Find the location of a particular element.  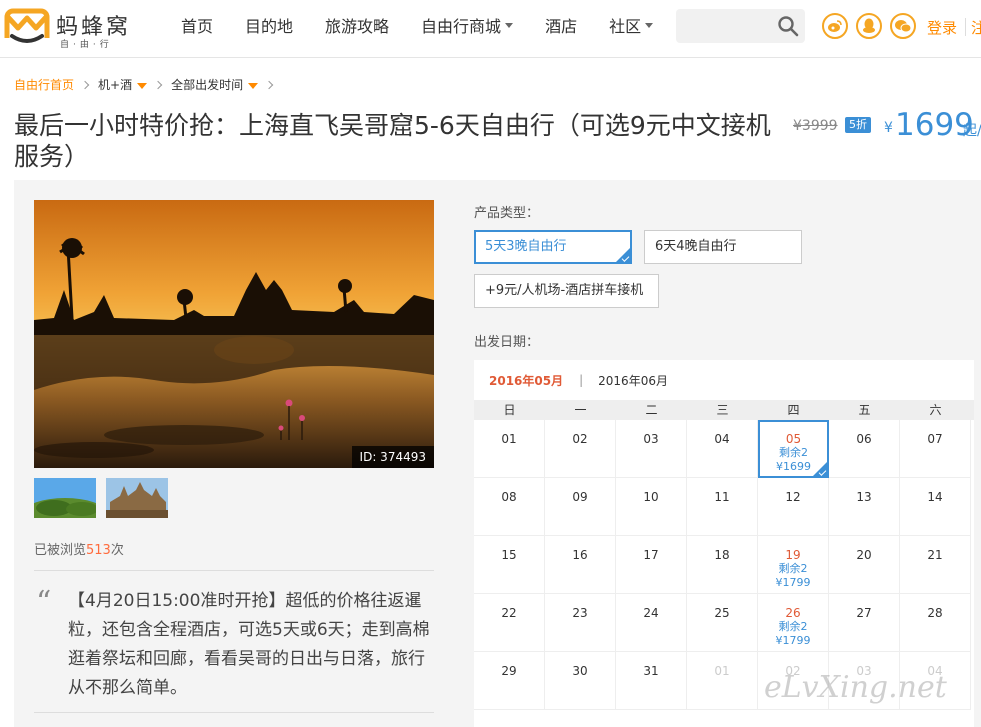

breadcrumb-home: 自由行首页 is located at coordinates (44, 84).